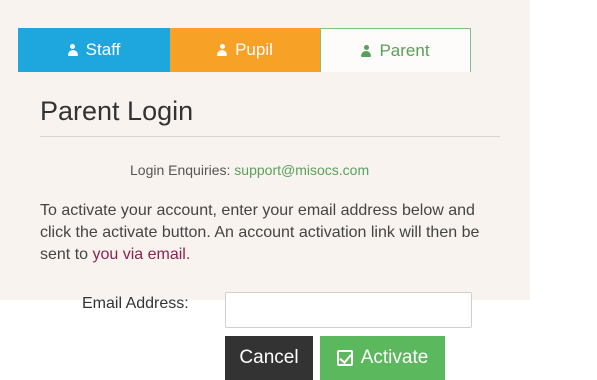 The height and width of the screenshot is (380, 597). Describe the element at coordinates (180, 170) in the screenshot. I see `enquiries-label: Login Enquiries:` at that location.